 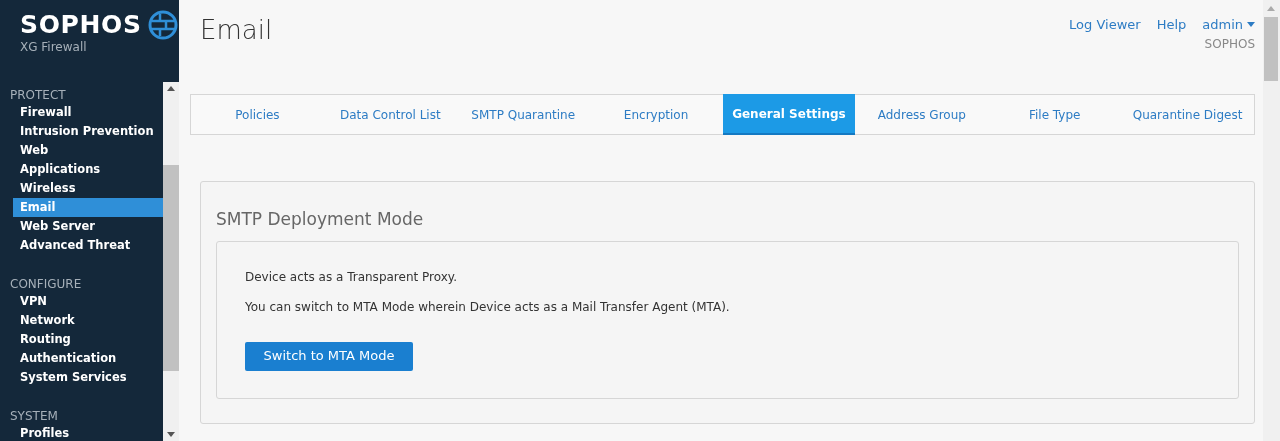 I want to click on tab: SMTP Quarantine, so click(x=523, y=114).